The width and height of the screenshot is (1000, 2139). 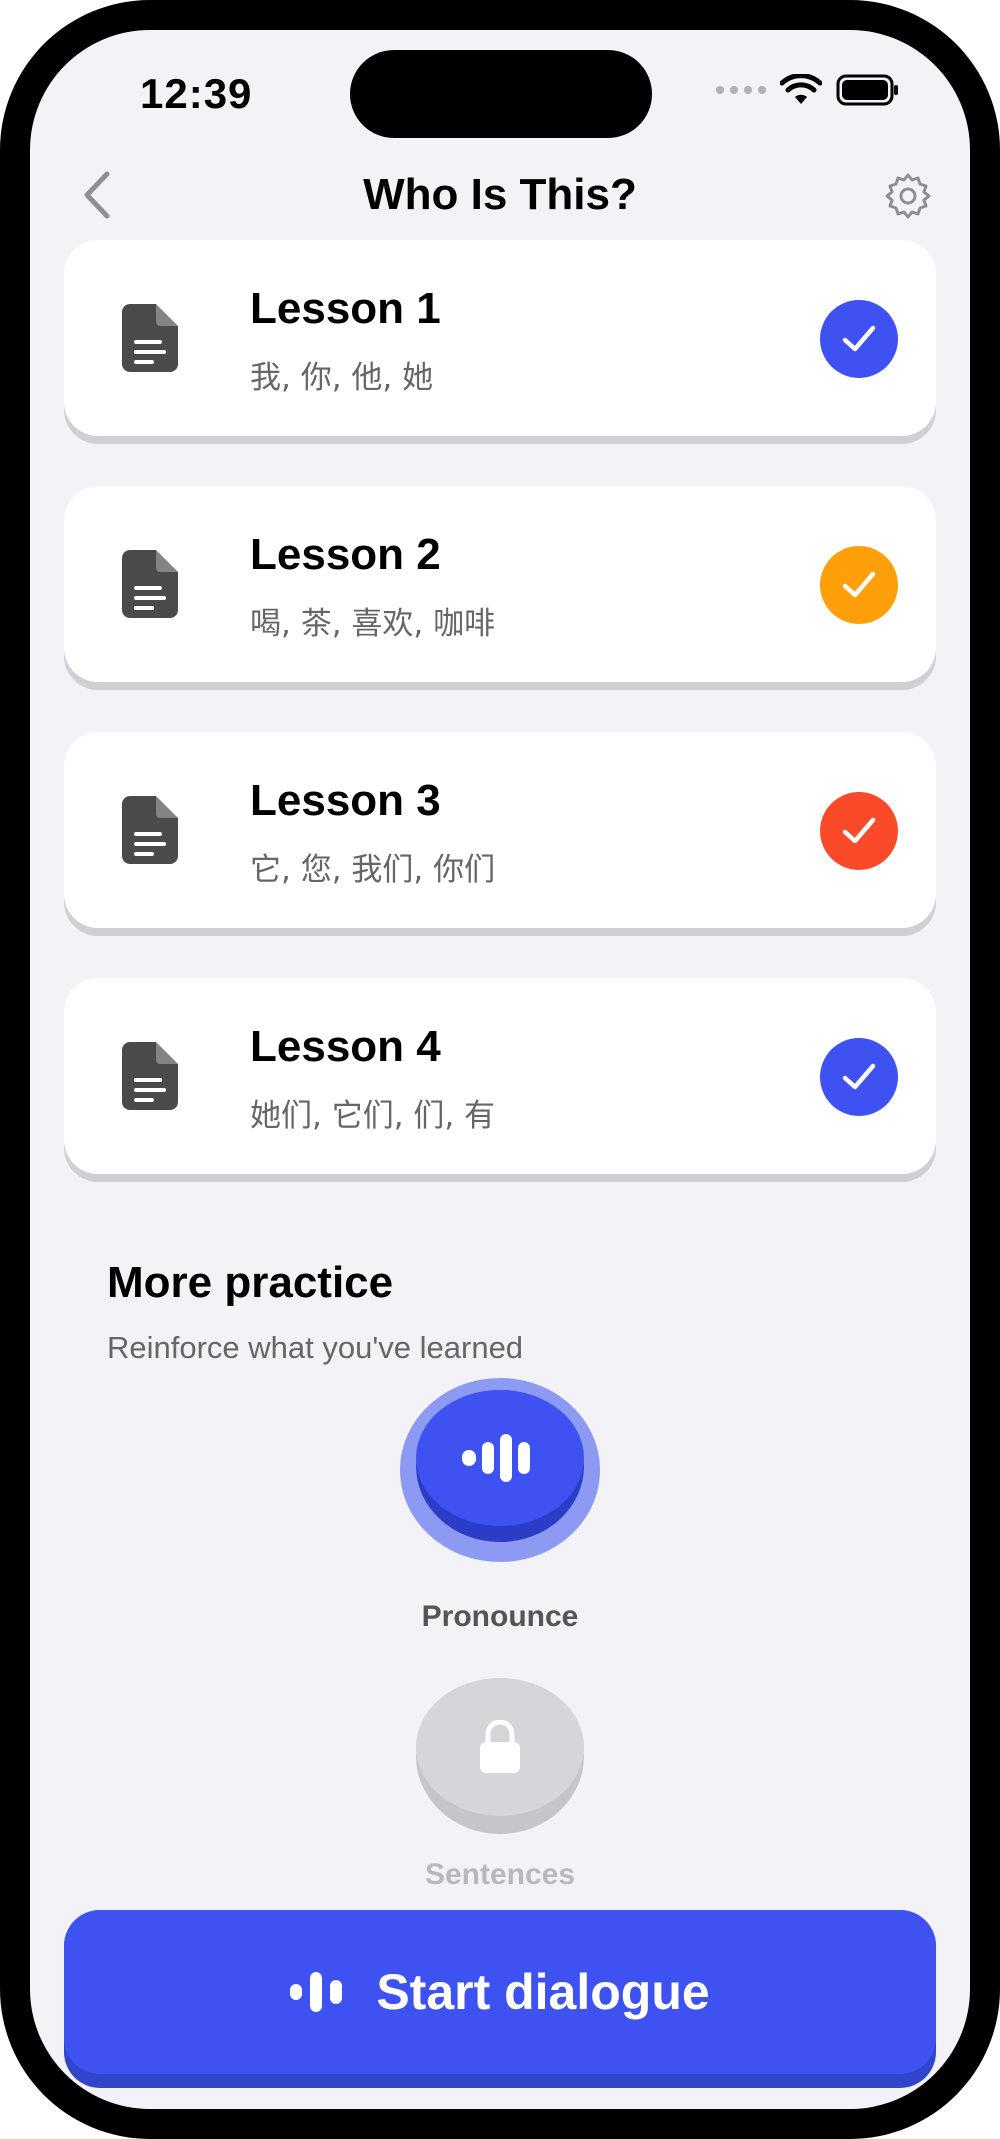 I want to click on lesson-title: Lesson 2, so click(x=345, y=554).